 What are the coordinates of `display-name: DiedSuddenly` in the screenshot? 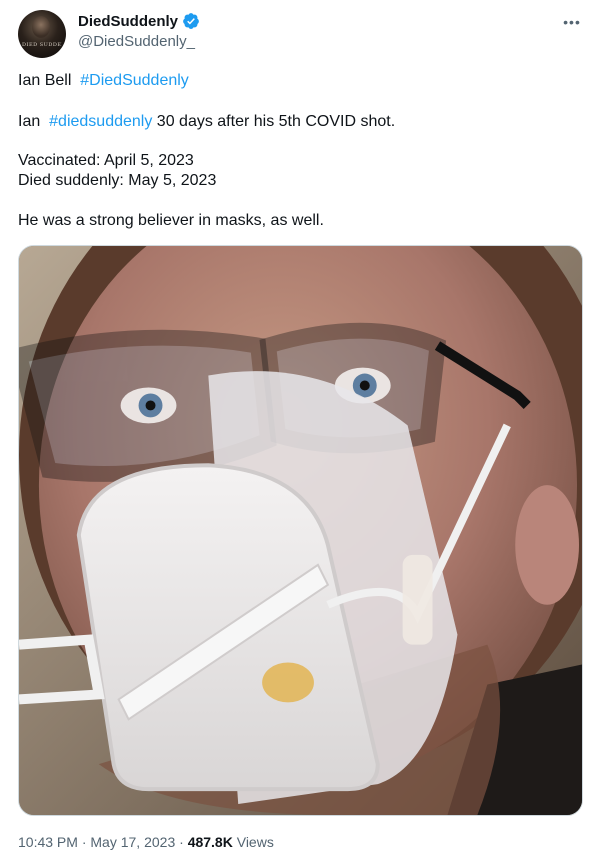 It's located at (128, 21).